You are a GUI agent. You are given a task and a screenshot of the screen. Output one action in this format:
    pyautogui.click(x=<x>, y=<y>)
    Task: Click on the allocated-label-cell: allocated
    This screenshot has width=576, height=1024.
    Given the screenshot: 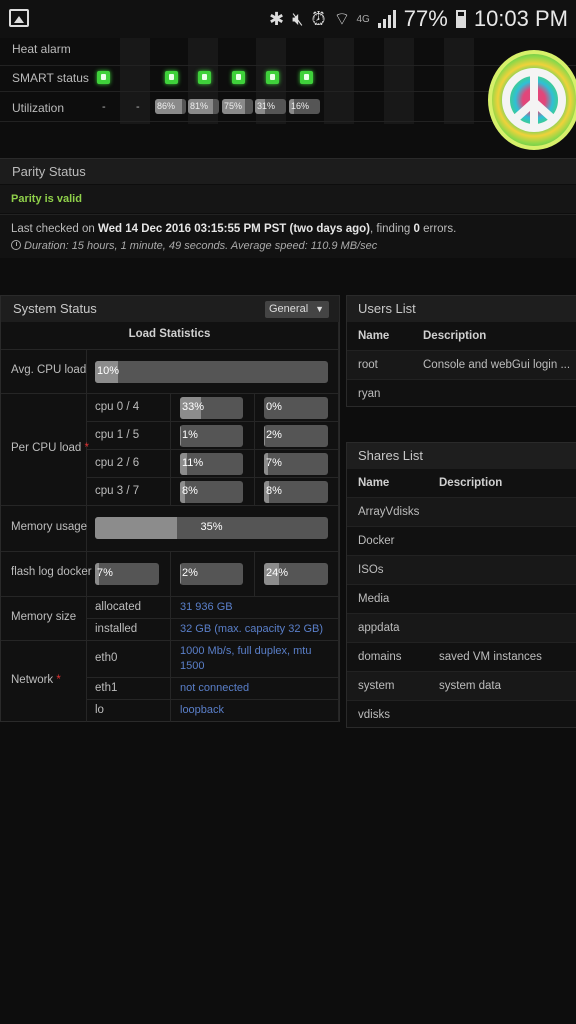 What is the action you would take?
    pyautogui.click(x=129, y=608)
    